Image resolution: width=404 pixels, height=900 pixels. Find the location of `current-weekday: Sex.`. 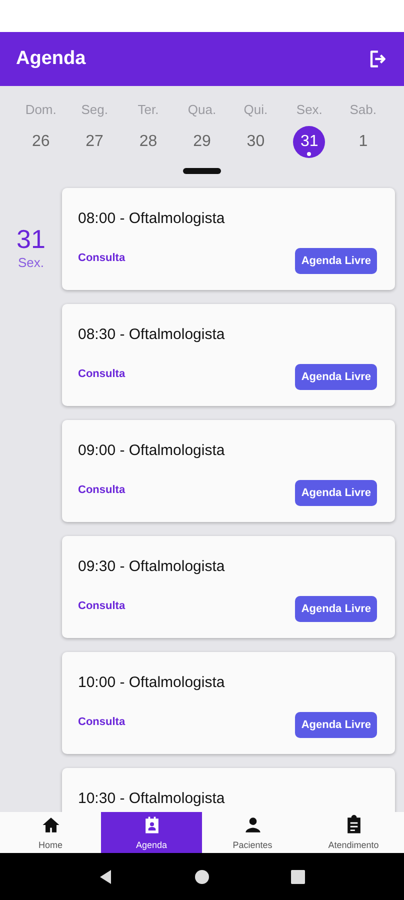

current-weekday: Sex. is located at coordinates (30, 262).